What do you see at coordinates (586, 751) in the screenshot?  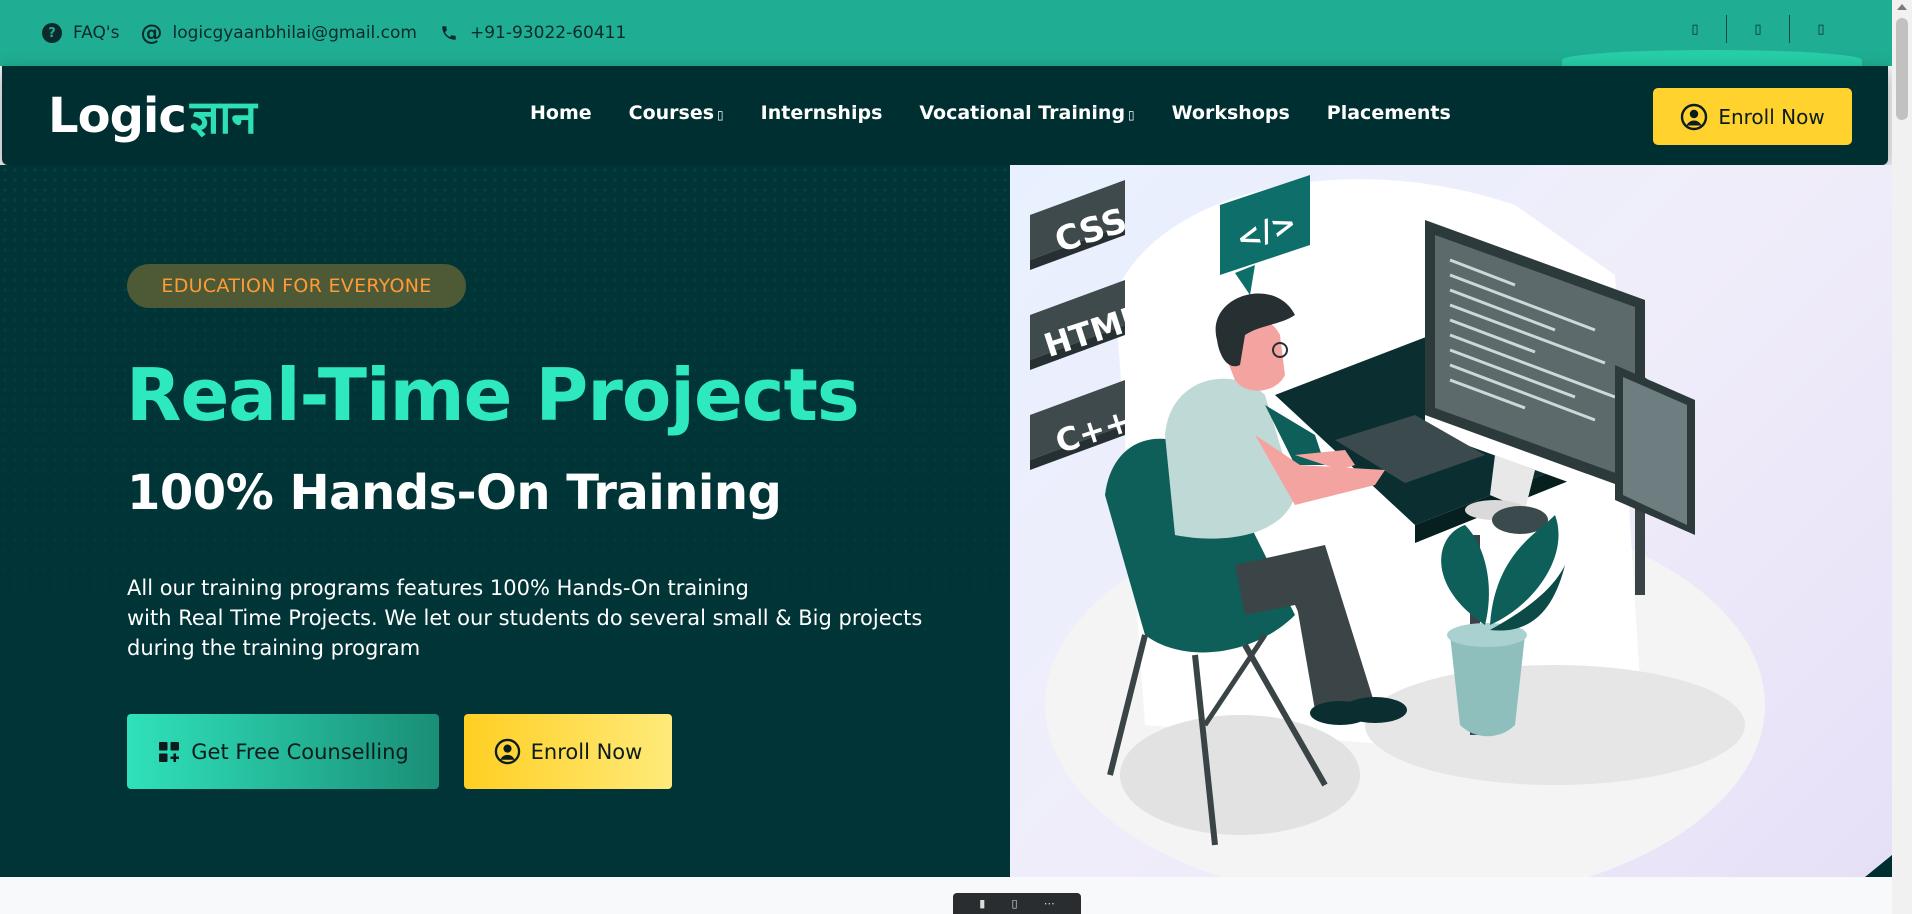 I see `hero-enroll-label: Enroll Now` at bounding box center [586, 751].